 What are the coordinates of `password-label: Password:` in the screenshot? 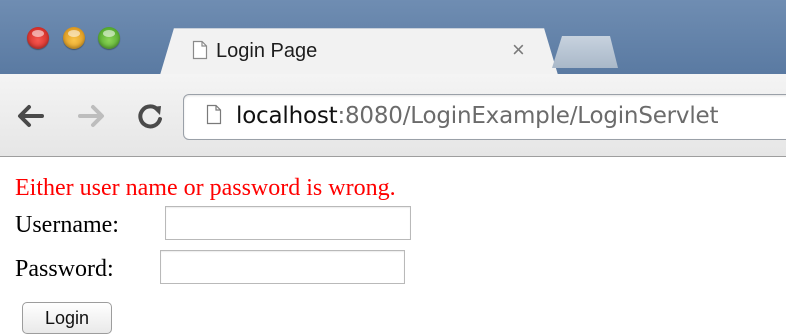 It's located at (64, 269).